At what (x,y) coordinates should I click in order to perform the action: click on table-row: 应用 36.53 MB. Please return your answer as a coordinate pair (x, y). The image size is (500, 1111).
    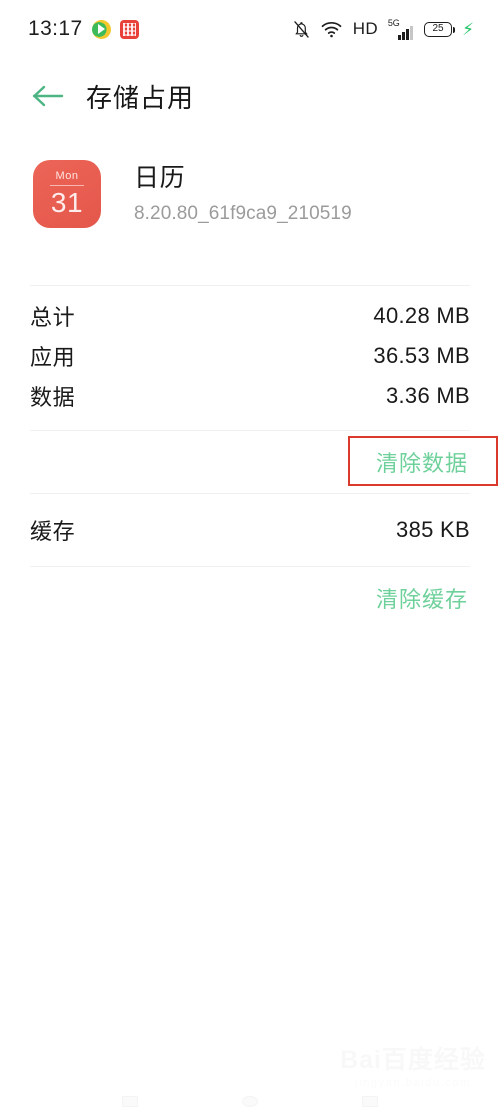
    Looking at the image, I should click on (250, 356).